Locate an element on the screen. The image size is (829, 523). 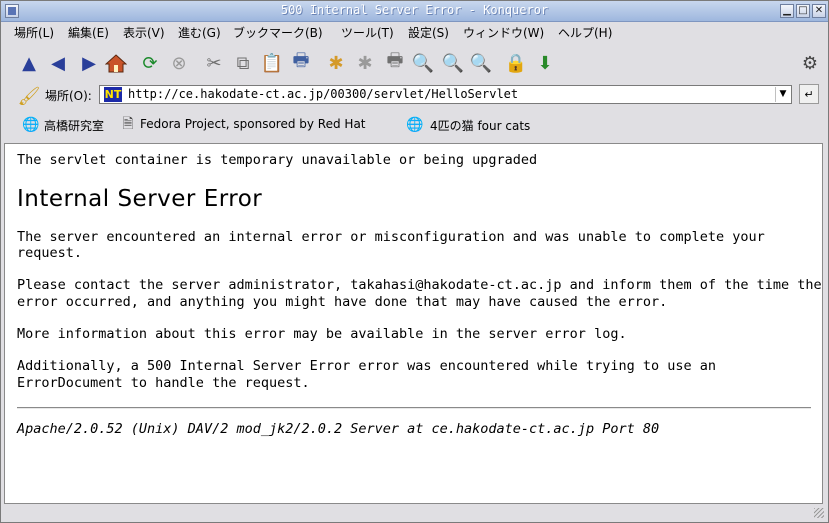
enter-icon: ↵ is located at coordinates (809, 94).